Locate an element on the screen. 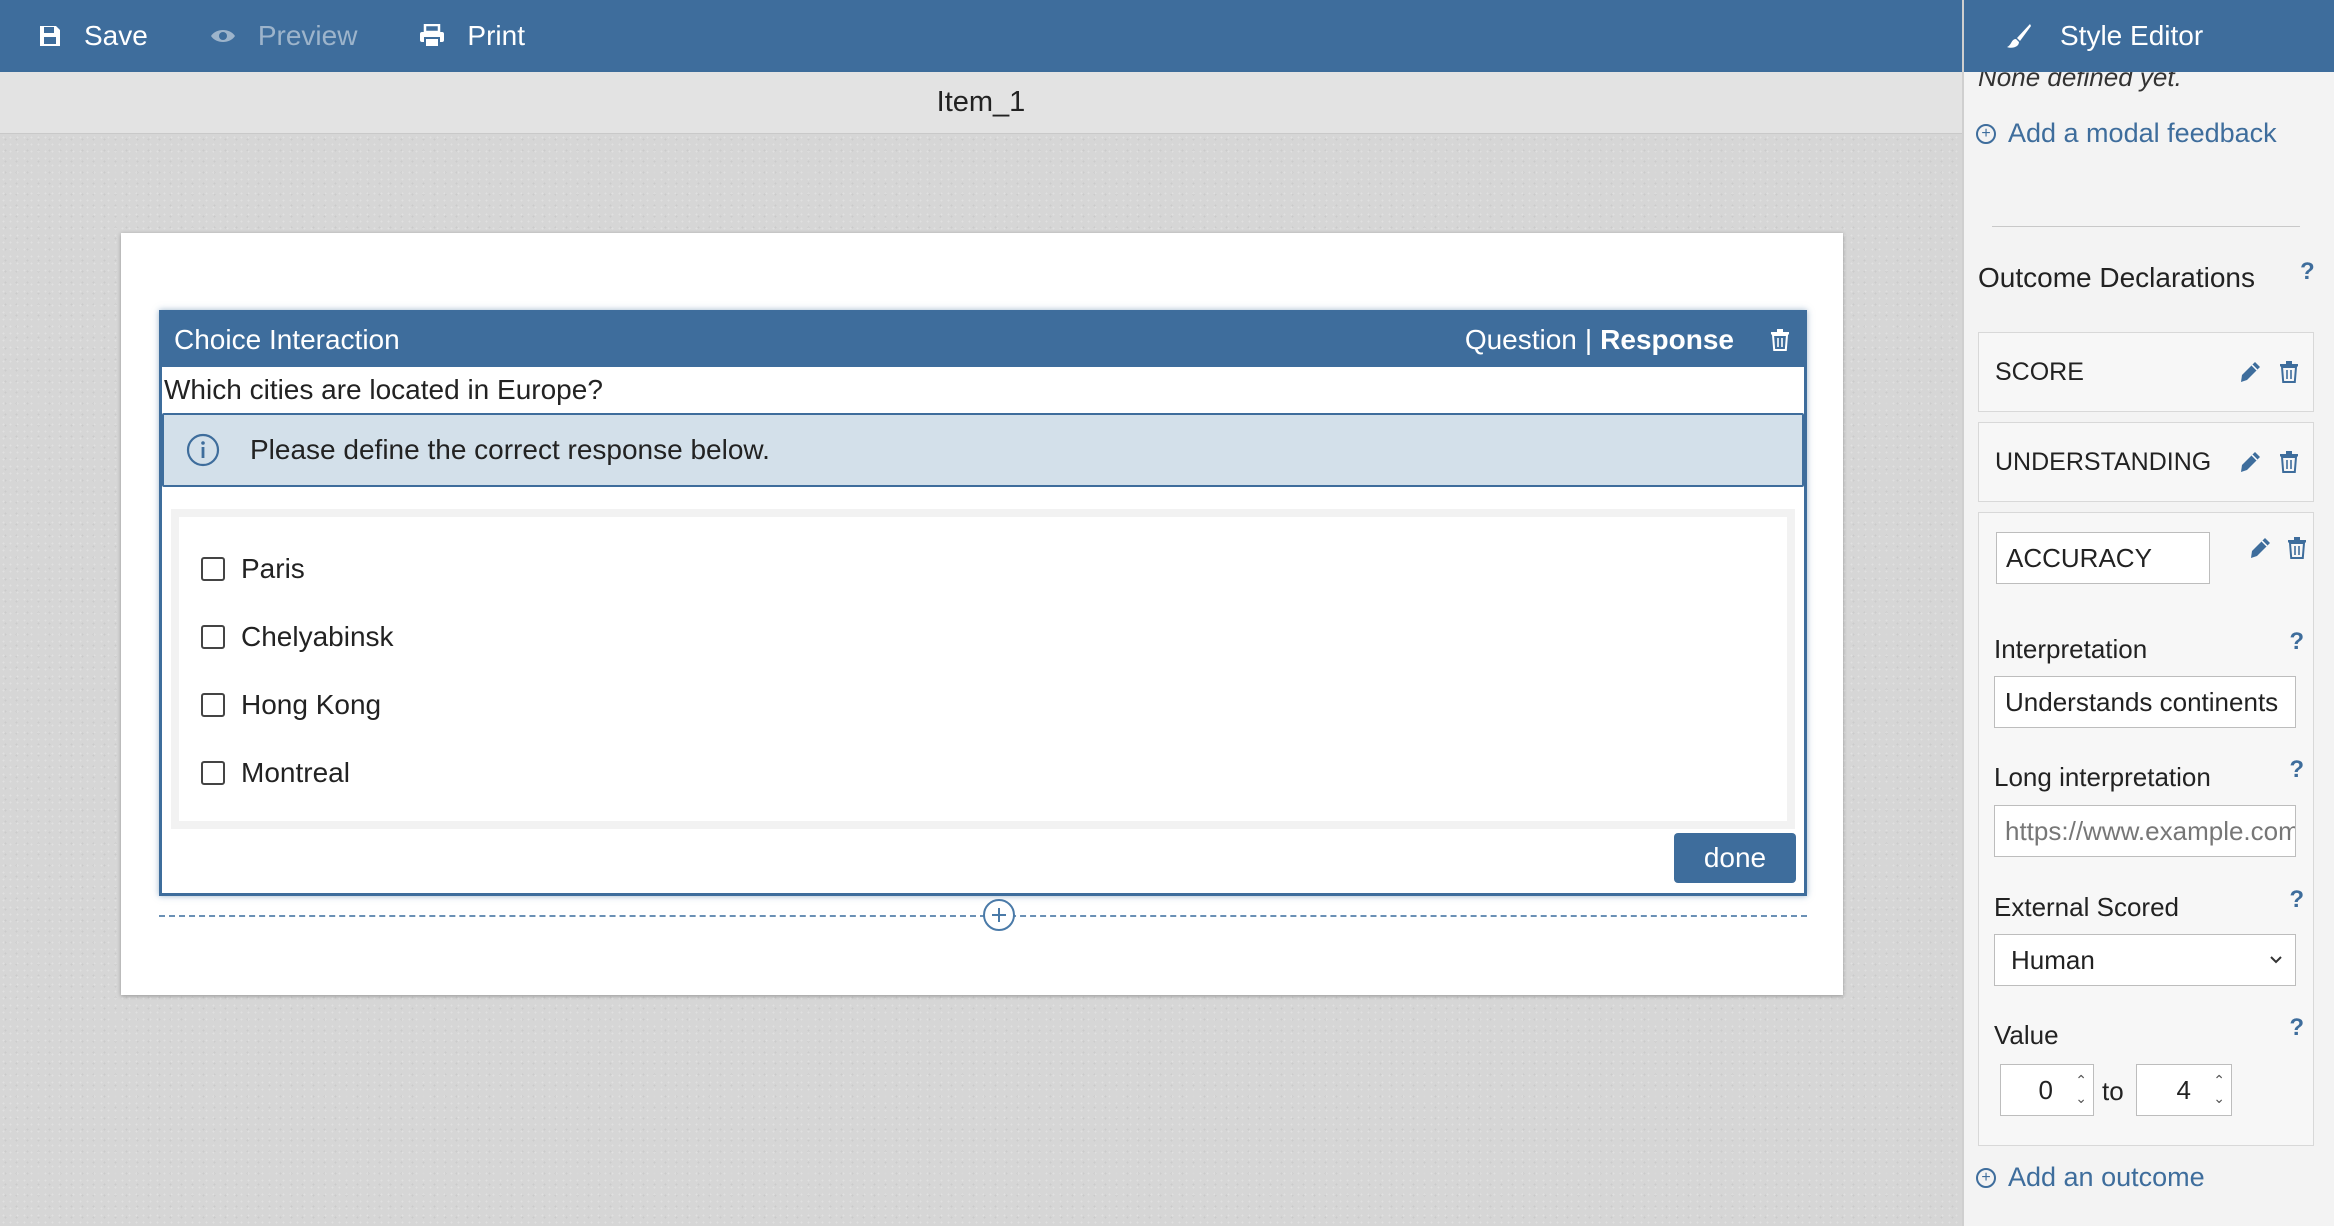 The width and height of the screenshot is (2334, 1226). choice-label: Montreal is located at coordinates (295, 772).